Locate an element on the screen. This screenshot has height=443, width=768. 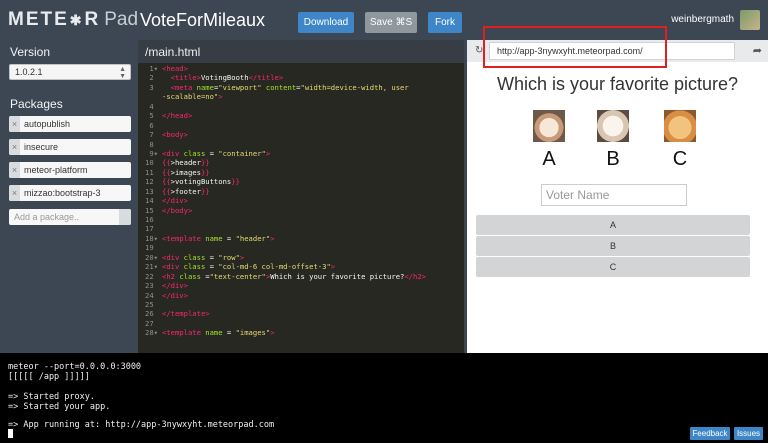
code-line: 6 is located at coordinates (301, 125).